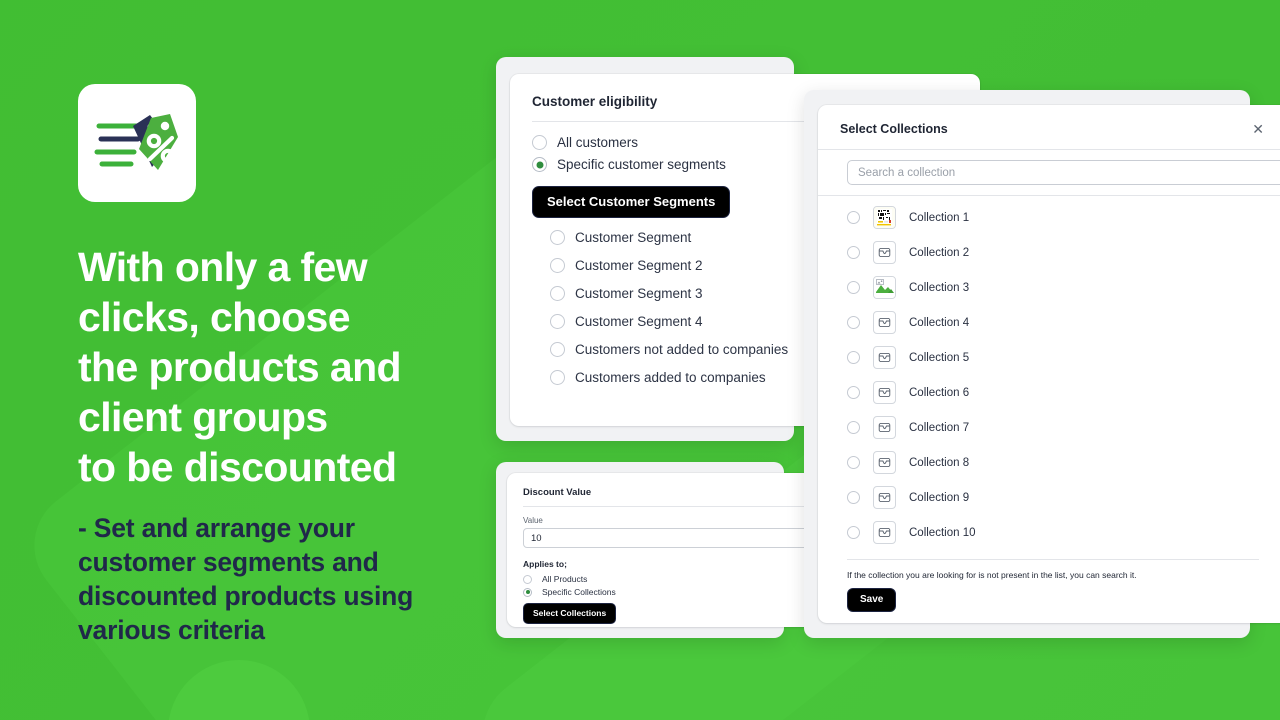 Image resolution: width=1280 pixels, height=720 pixels. Describe the element at coordinates (639, 265) in the screenshot. I see `segment-label: Customer Segment 2` at that location.